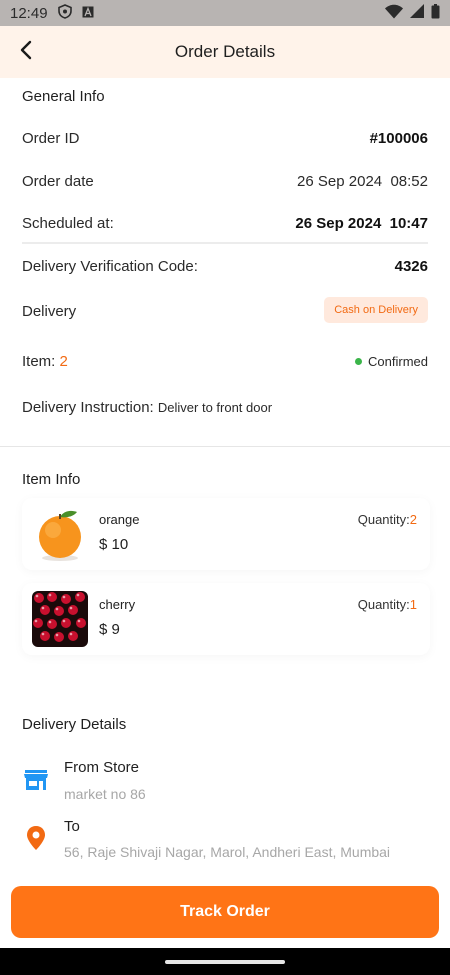  Describe the element at coordinates (361, 223) in the screenshot. I see `scheduled-value: 26 Sep 2024 10:47` at that location.